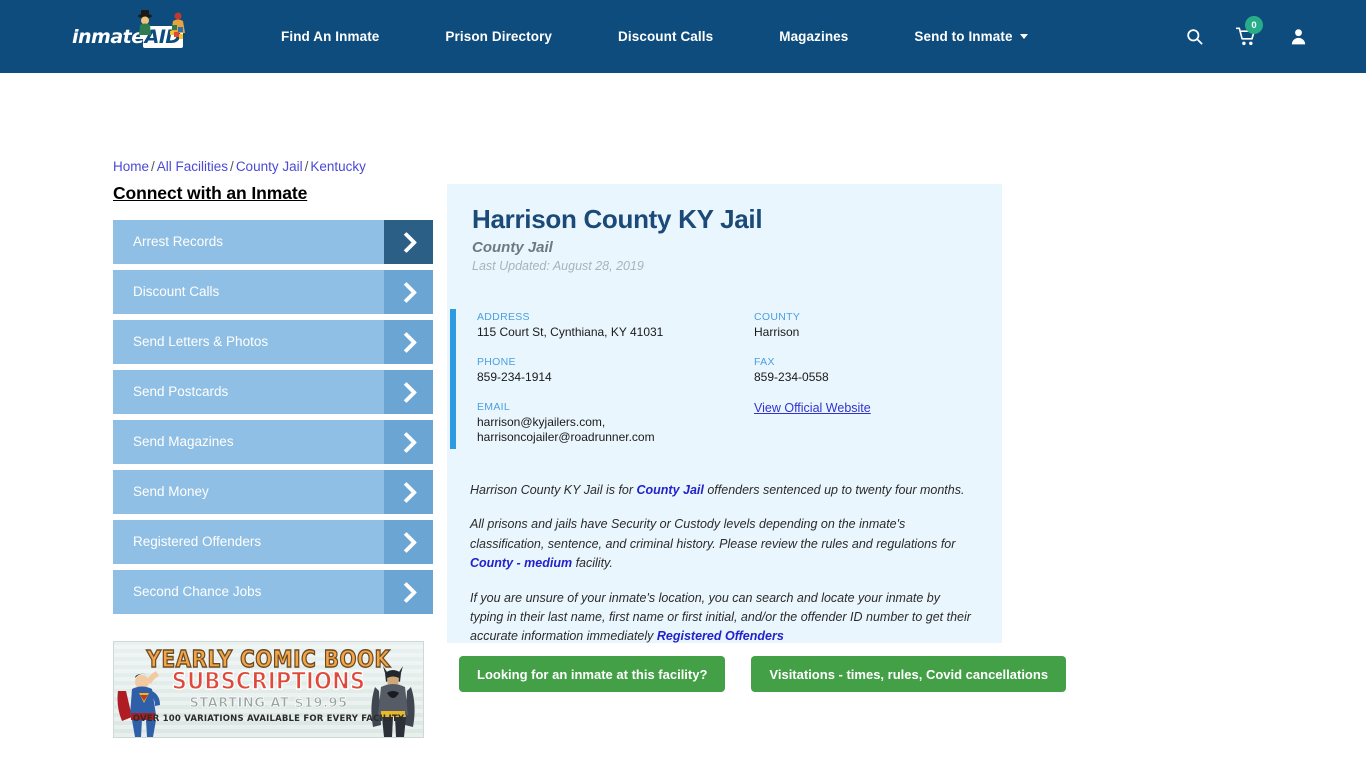  I want to click on info-label-phone: PHONE, so click(496, 362).